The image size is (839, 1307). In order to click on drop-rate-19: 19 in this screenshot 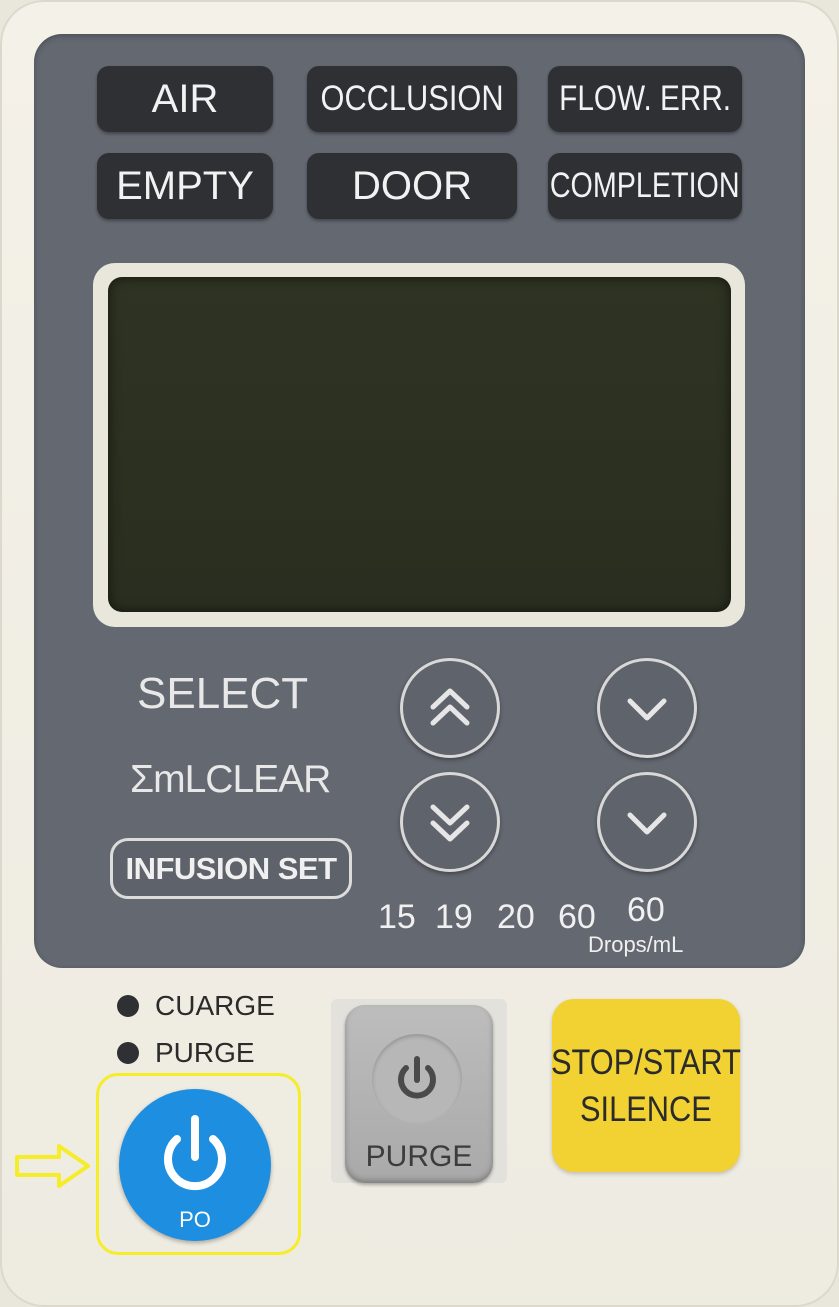, I will do `click(454, 917)`.